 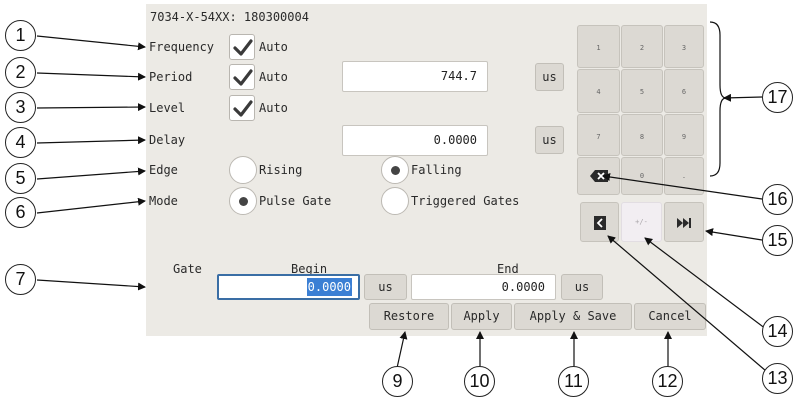 I want to click on callout-17: 17, so click(x=777, y=97).